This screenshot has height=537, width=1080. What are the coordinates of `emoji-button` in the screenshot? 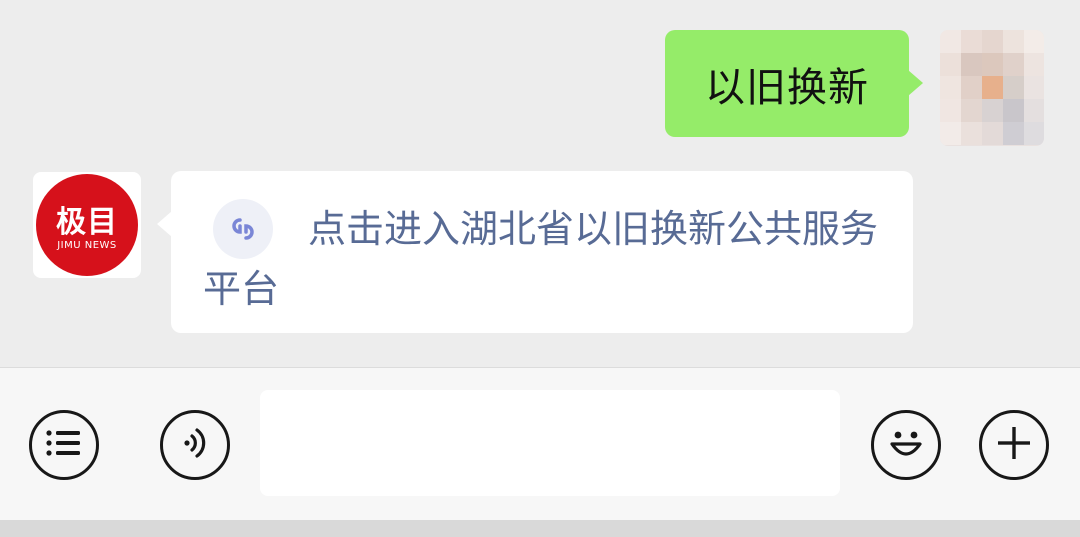 It's located at (906, 445).